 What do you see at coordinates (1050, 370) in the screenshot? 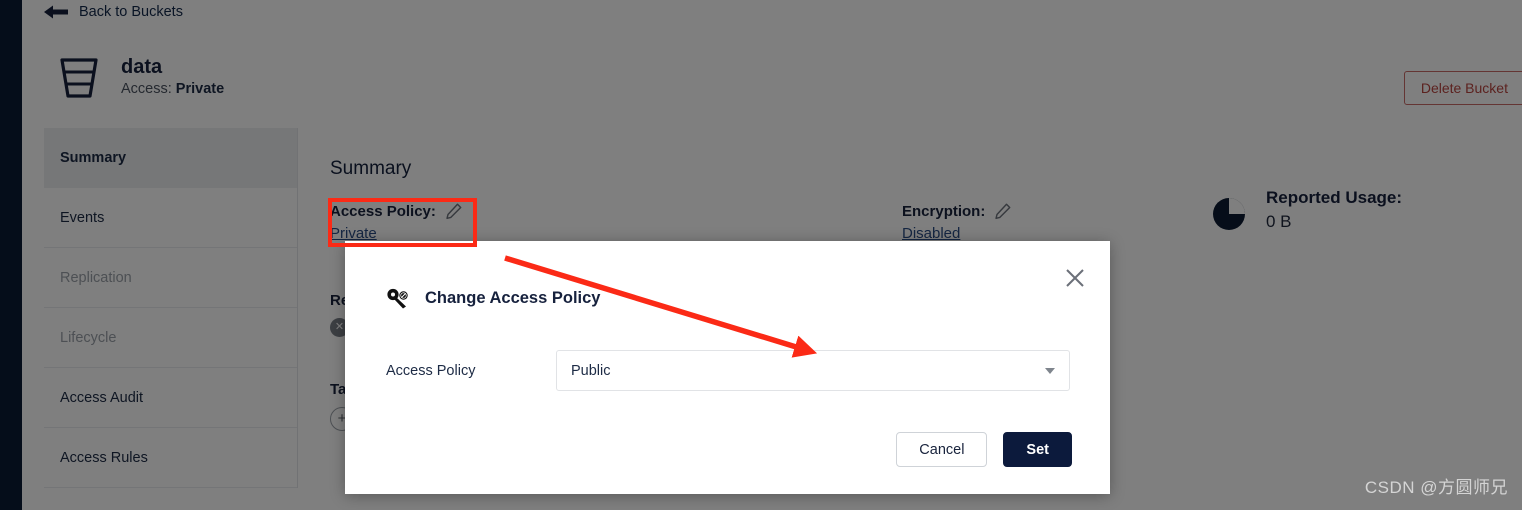
I see `chevron-down-icon` at bounding box center [1050, 370].